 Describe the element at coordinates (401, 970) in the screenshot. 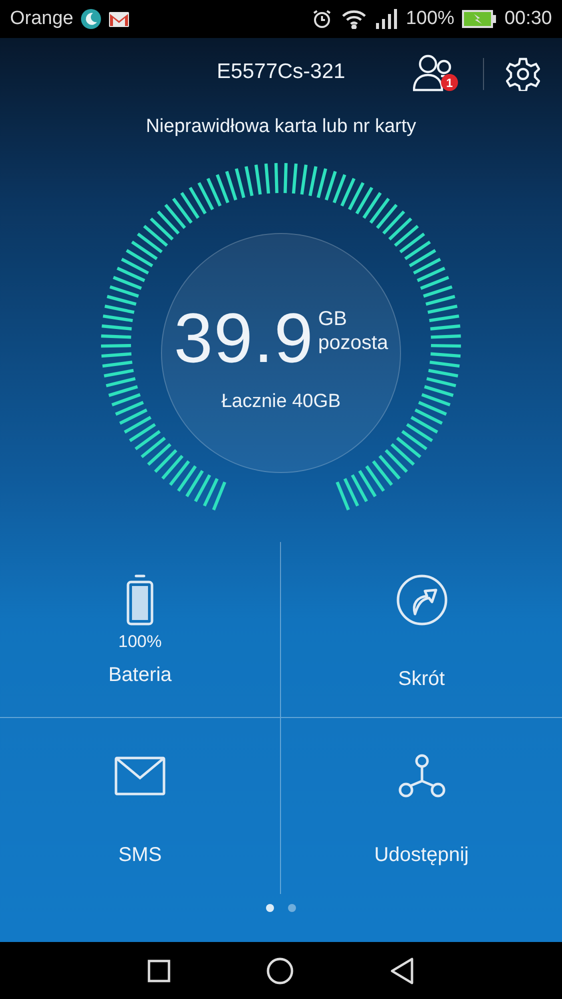

I see `back-button` at that location.